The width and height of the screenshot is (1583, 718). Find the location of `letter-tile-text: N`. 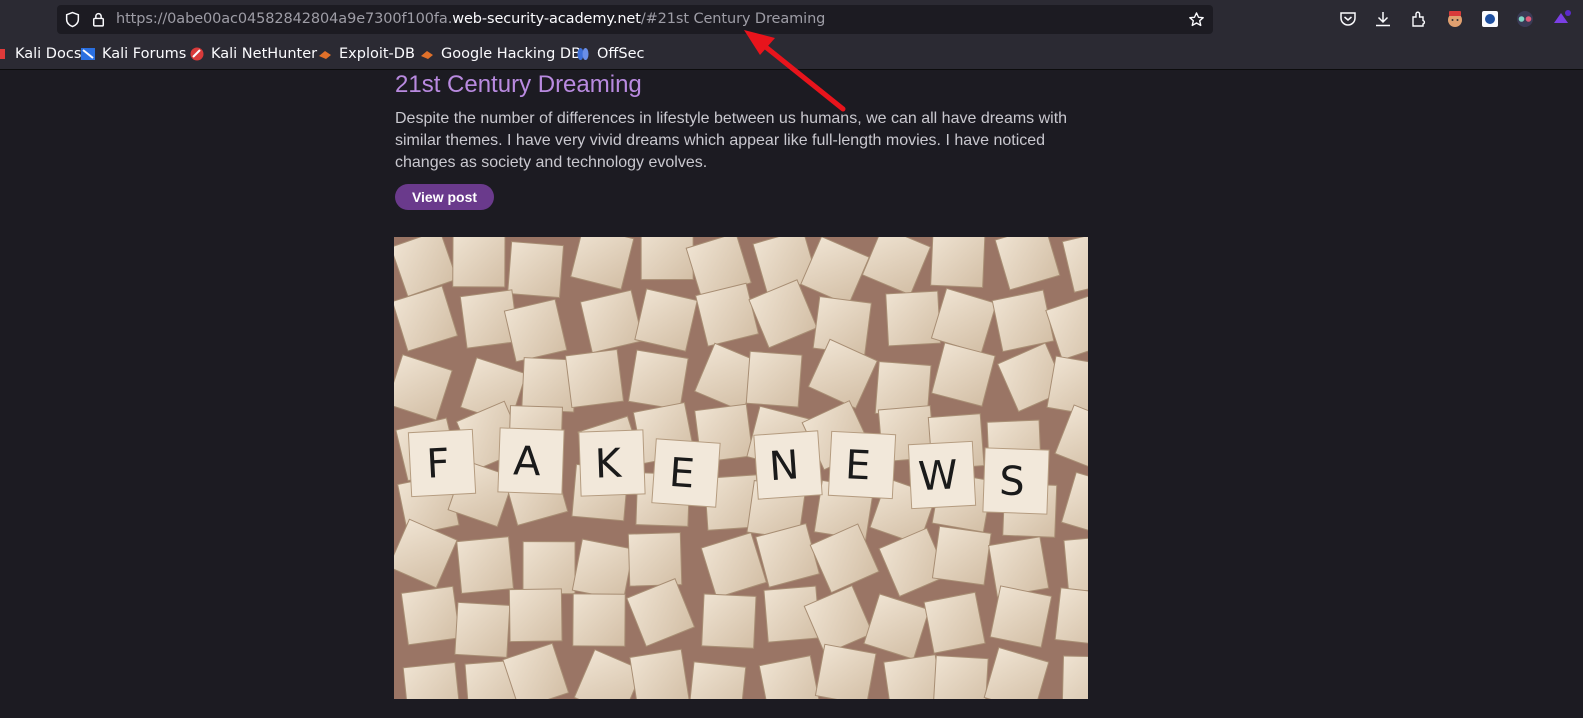

letter-tile-text: N is located at coordinates (784, 466).